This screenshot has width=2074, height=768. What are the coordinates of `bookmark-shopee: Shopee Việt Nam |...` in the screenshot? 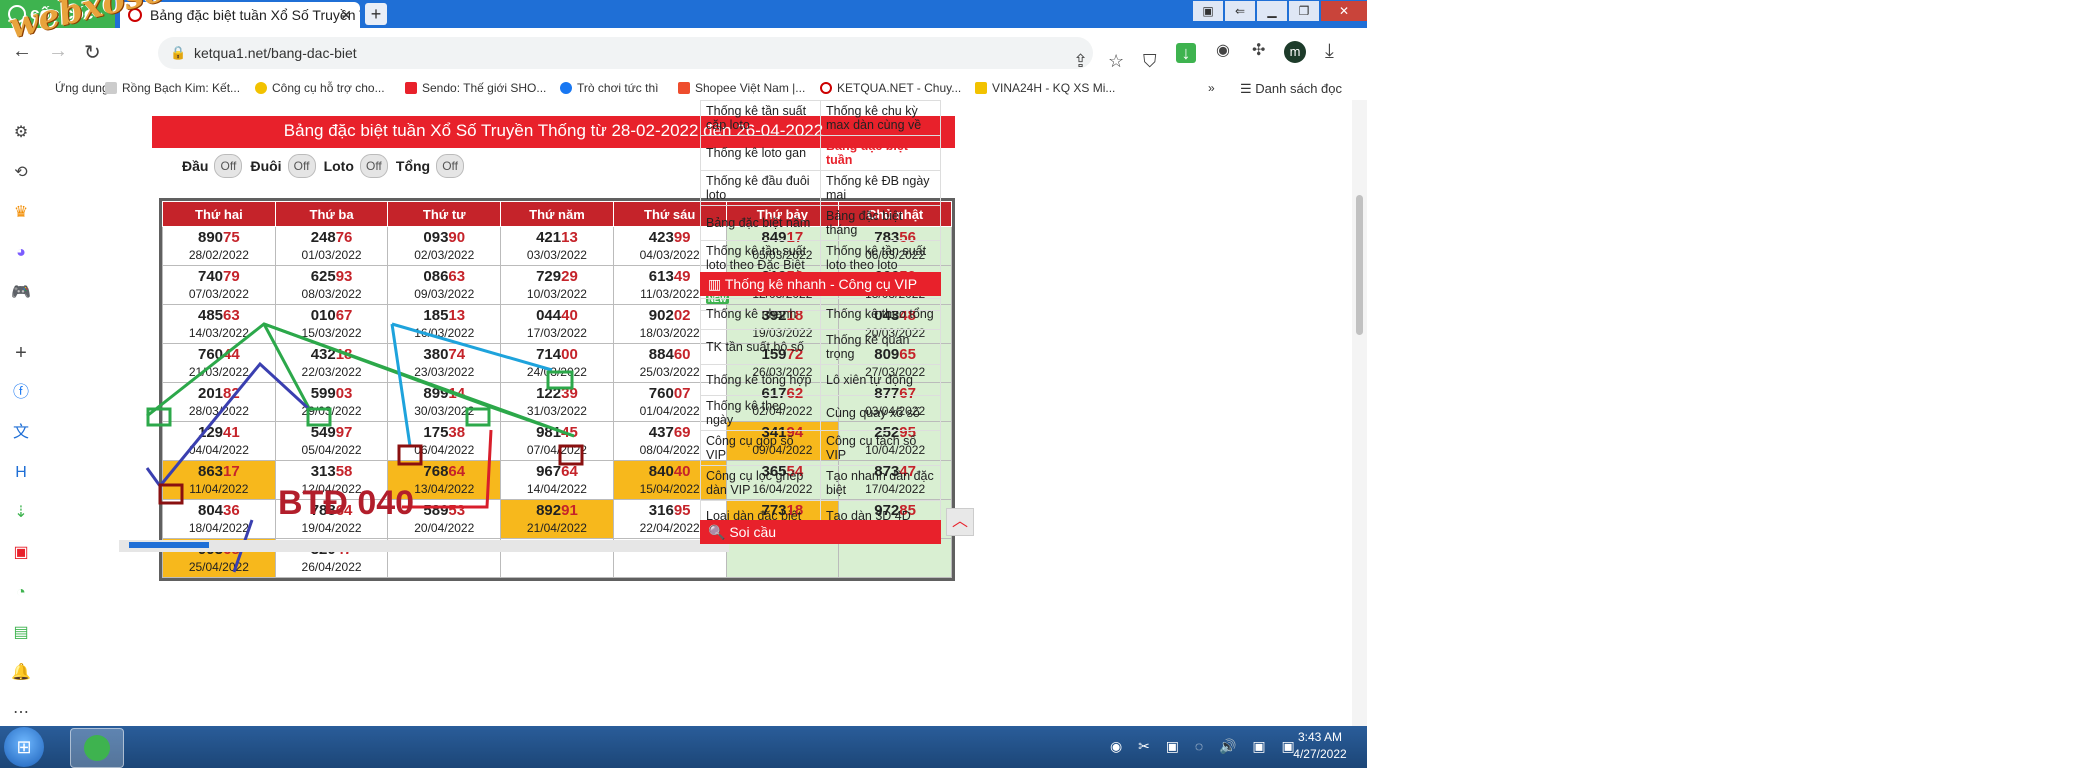 It's located at (741, 88).